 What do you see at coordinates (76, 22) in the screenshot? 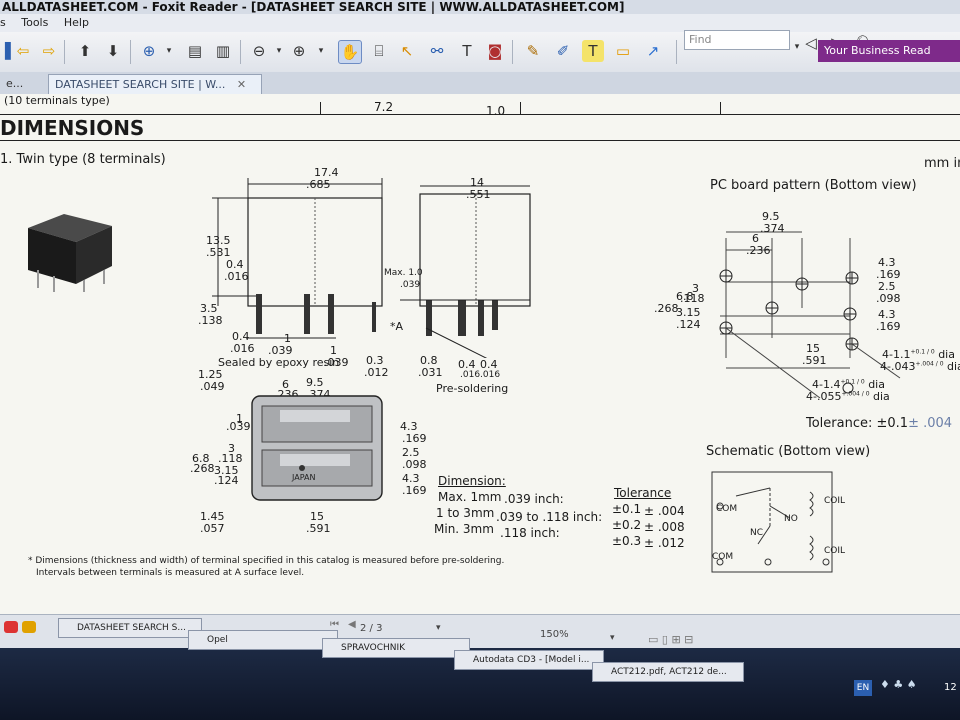
I see `menu-item-help: Help` at bounding box center [76, 22].